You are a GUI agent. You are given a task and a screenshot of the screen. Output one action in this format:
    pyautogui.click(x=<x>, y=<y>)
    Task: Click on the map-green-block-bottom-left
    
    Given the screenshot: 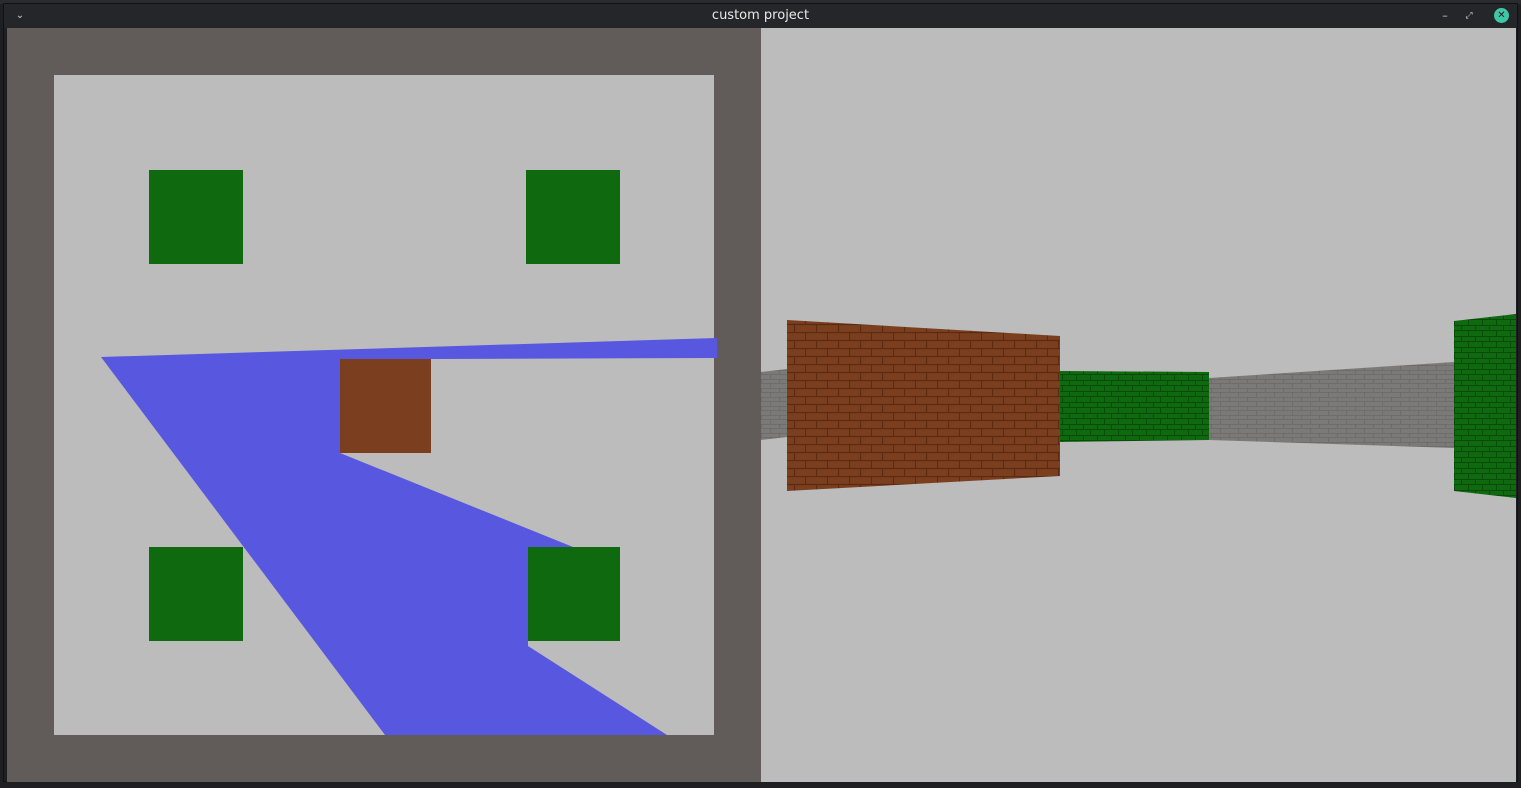 What is the action you would take?
    pyautogui.click(x=196, y=594)
    